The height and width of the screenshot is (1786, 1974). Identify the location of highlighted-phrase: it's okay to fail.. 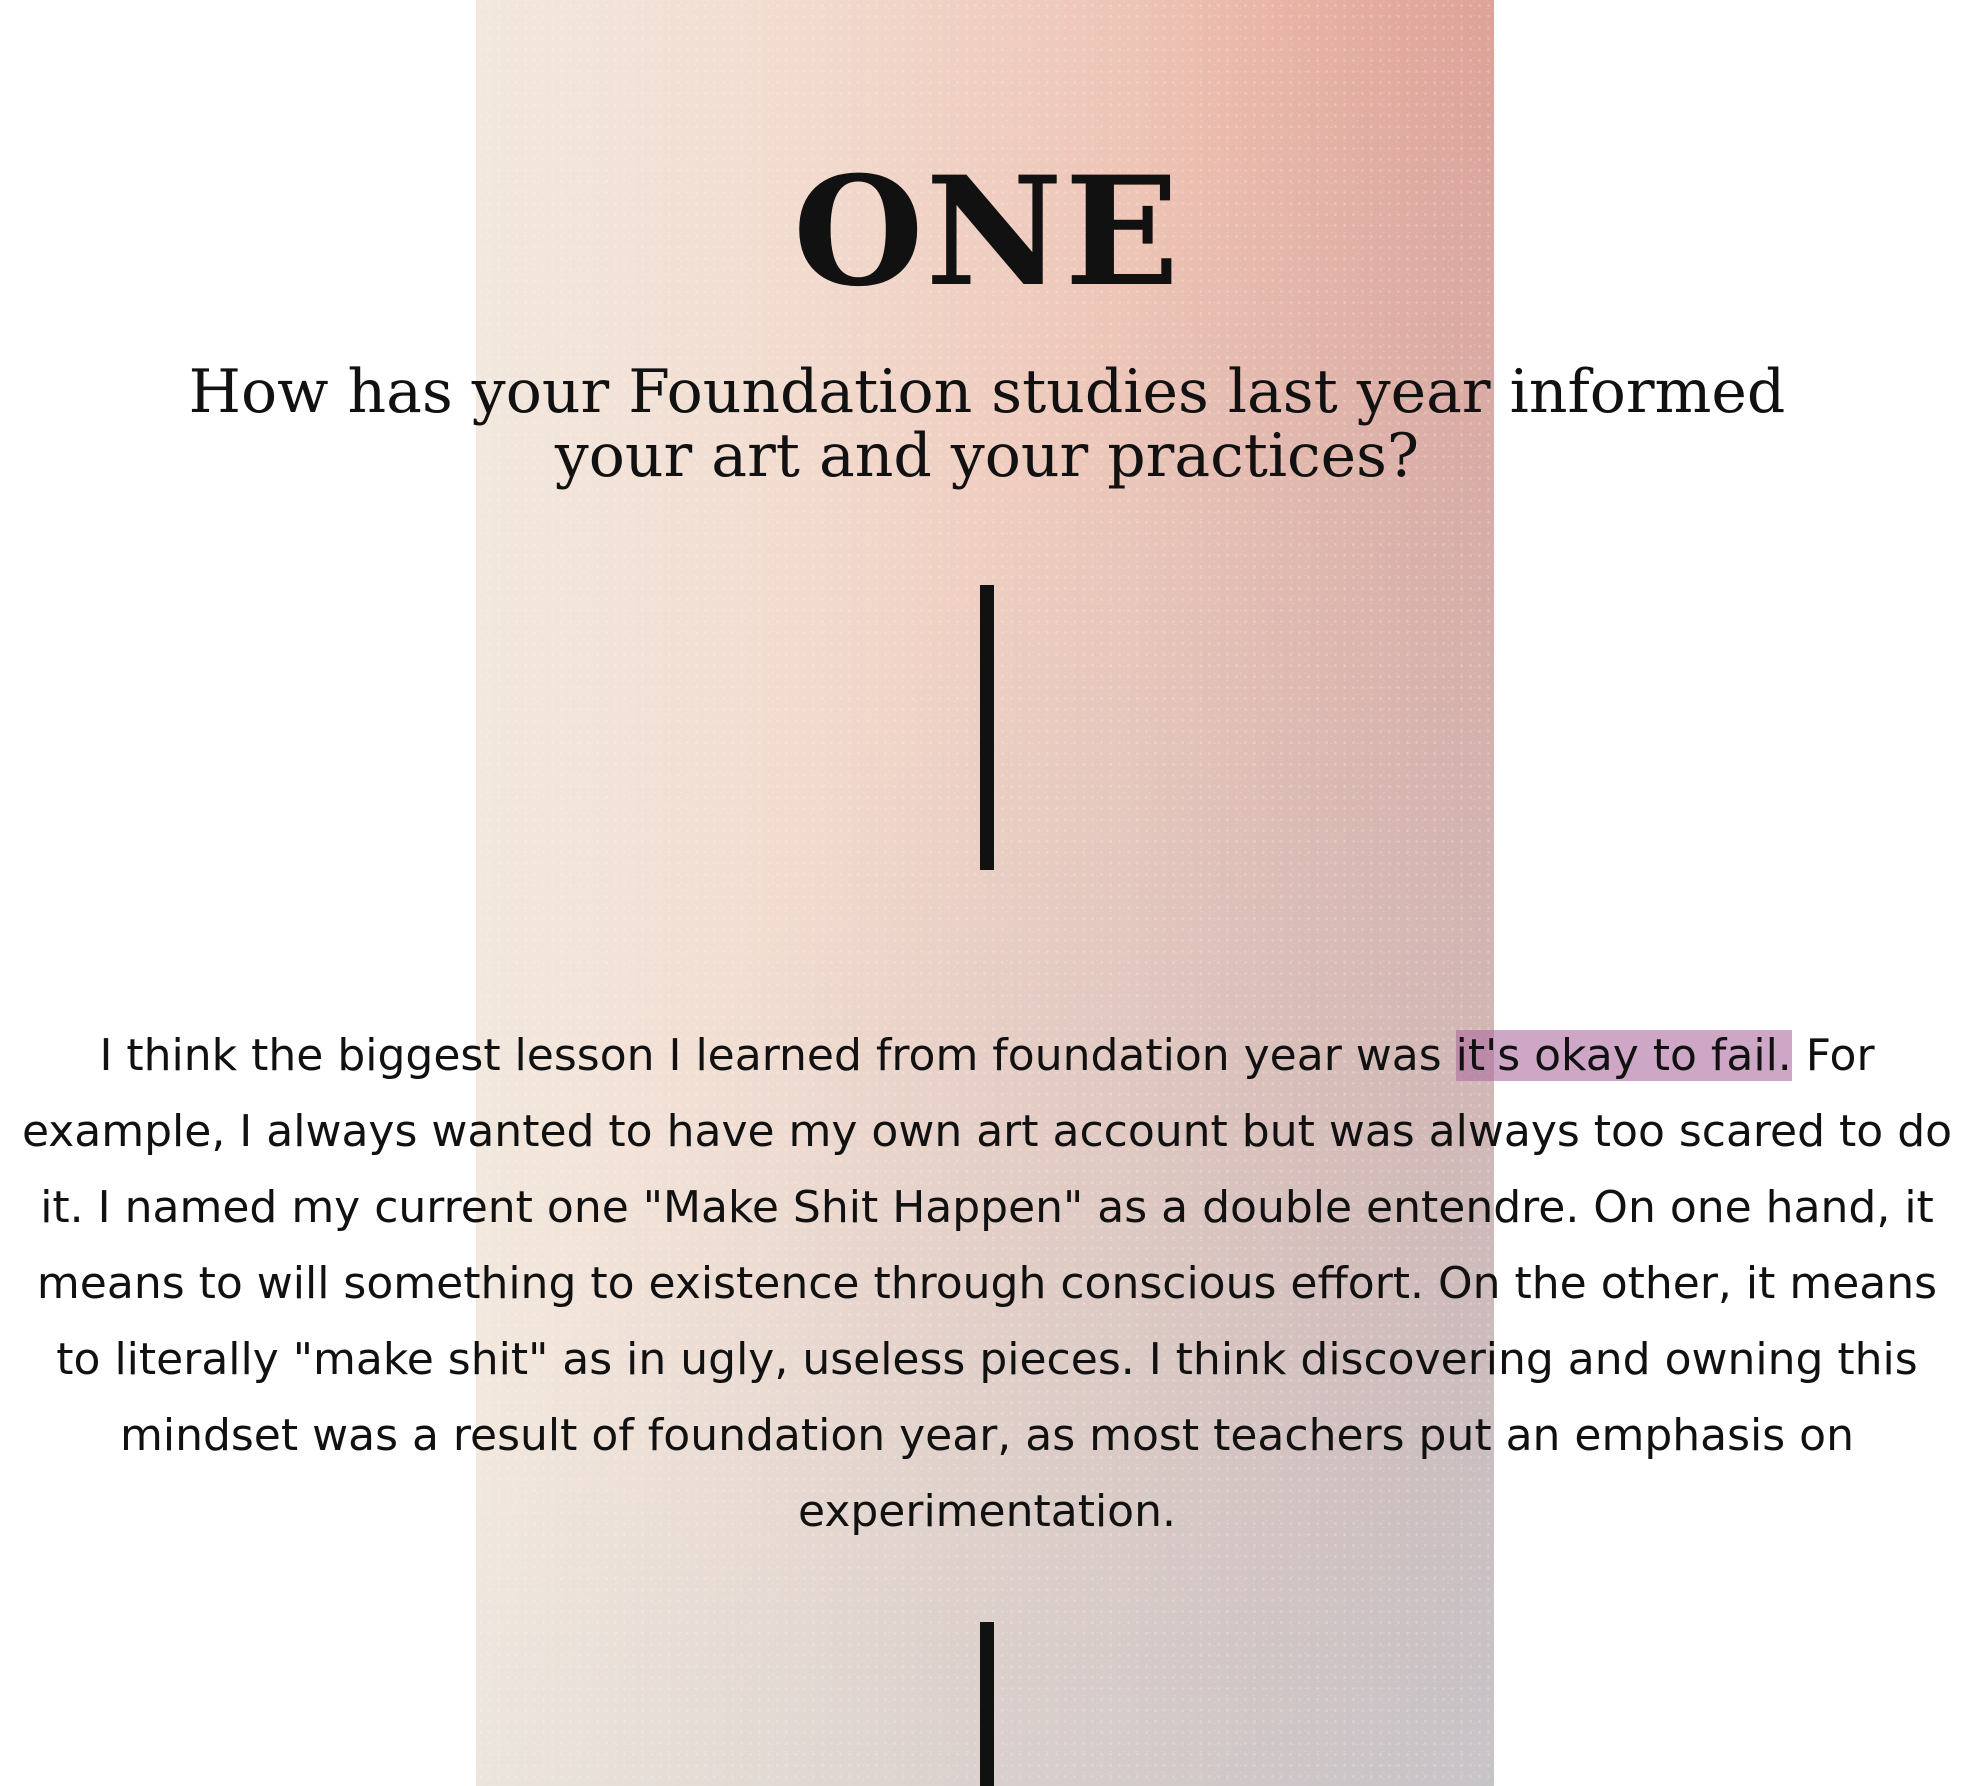
(1623, 1055).